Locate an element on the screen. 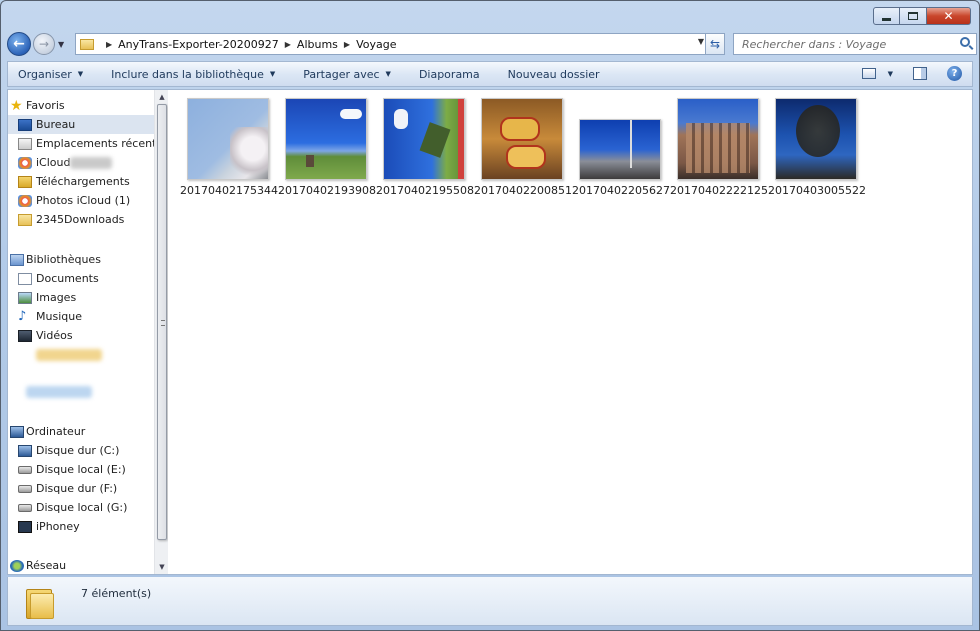  file-item: 20170402195508 is located at coordinates (425, 147).